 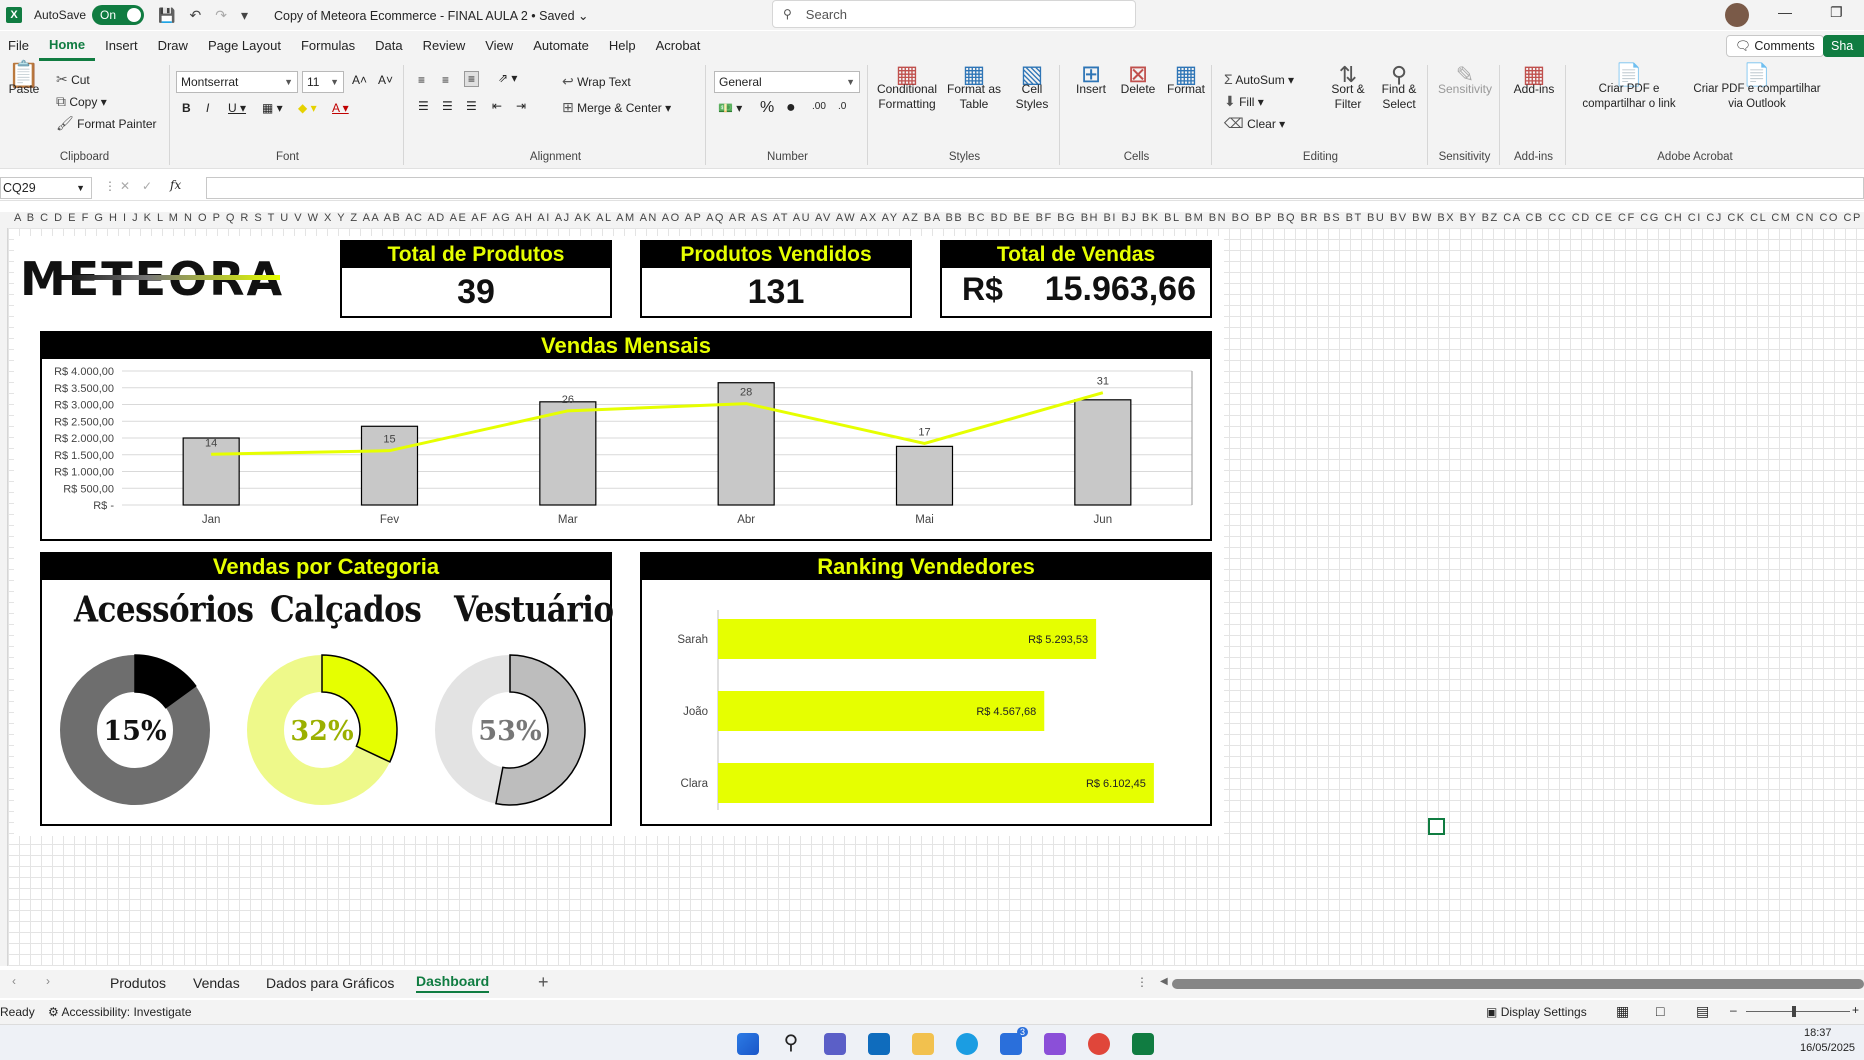 I want to click on page-break-view-icon: ▤, so click(x=1702, y=1011).